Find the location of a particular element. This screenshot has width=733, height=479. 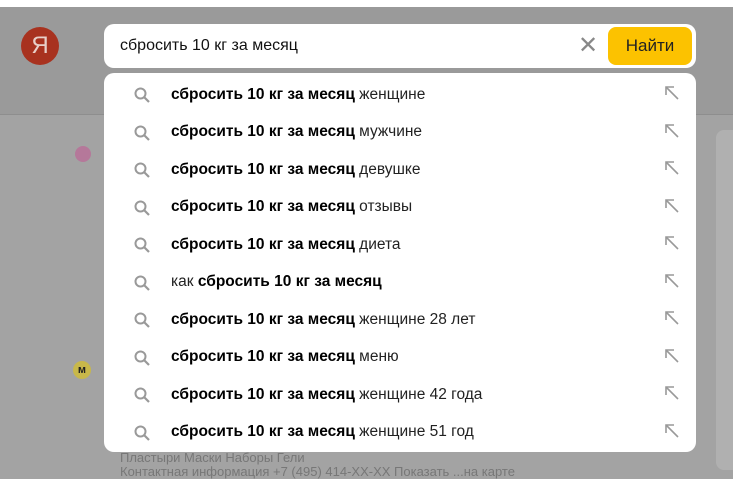

search-box: ✕ Найти is located at coordinates (400, 46).